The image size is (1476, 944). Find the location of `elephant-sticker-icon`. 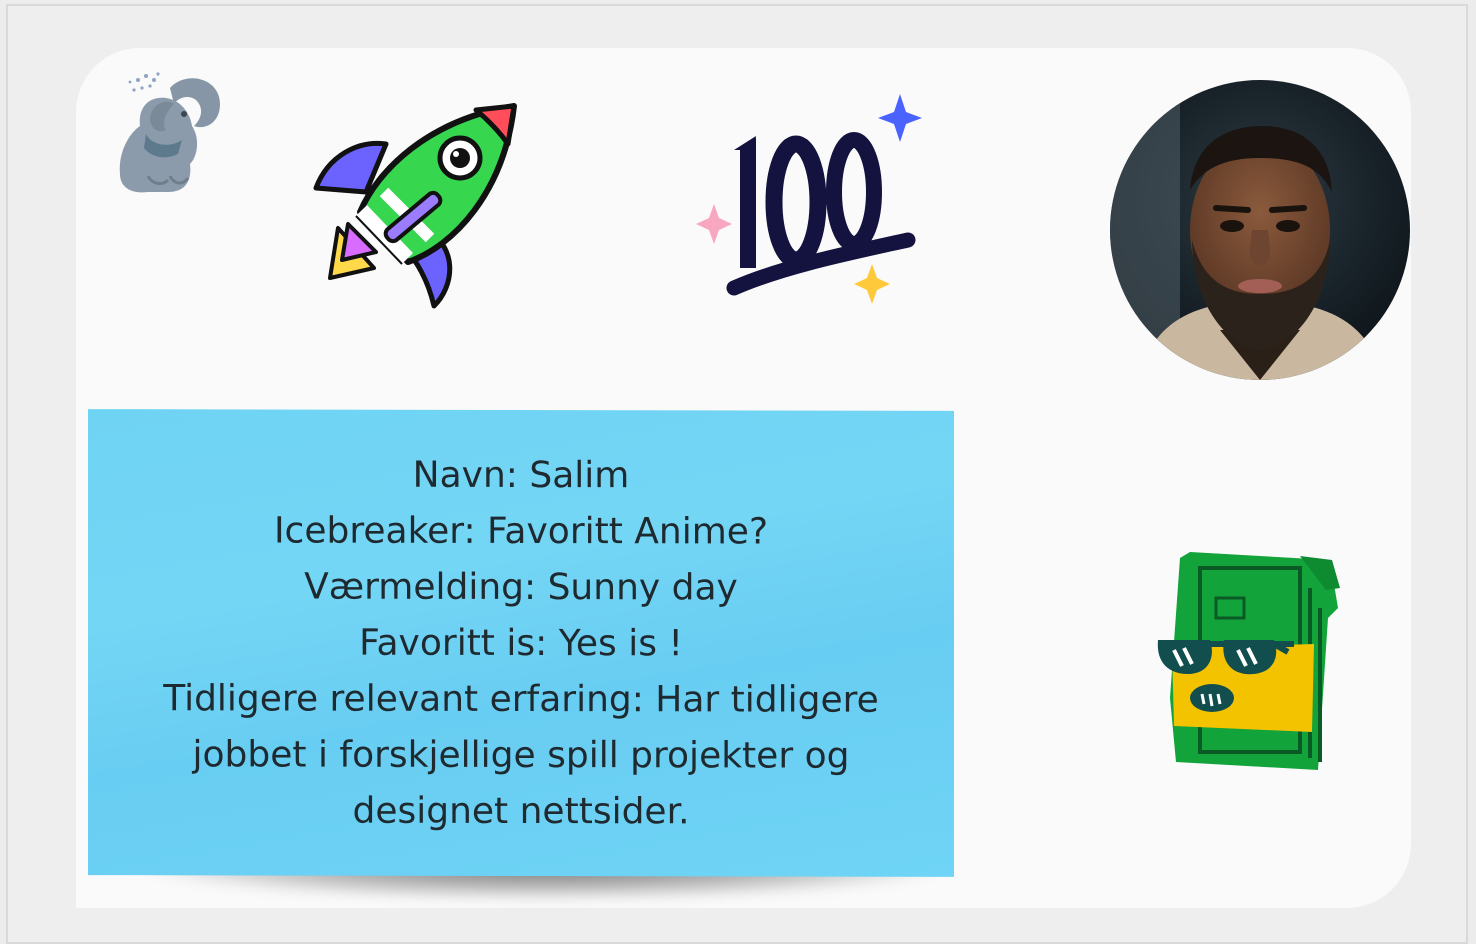

elephant-sticker-icon is located at coordinates (167, 134).